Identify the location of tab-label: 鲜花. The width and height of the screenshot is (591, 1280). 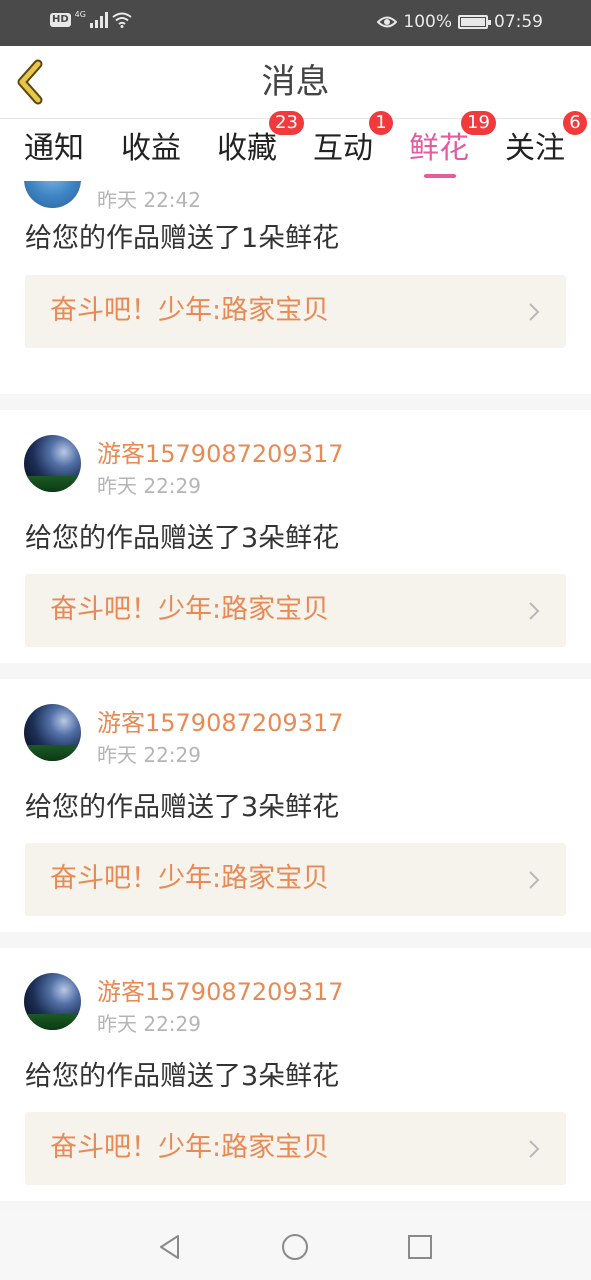
(439, 148).